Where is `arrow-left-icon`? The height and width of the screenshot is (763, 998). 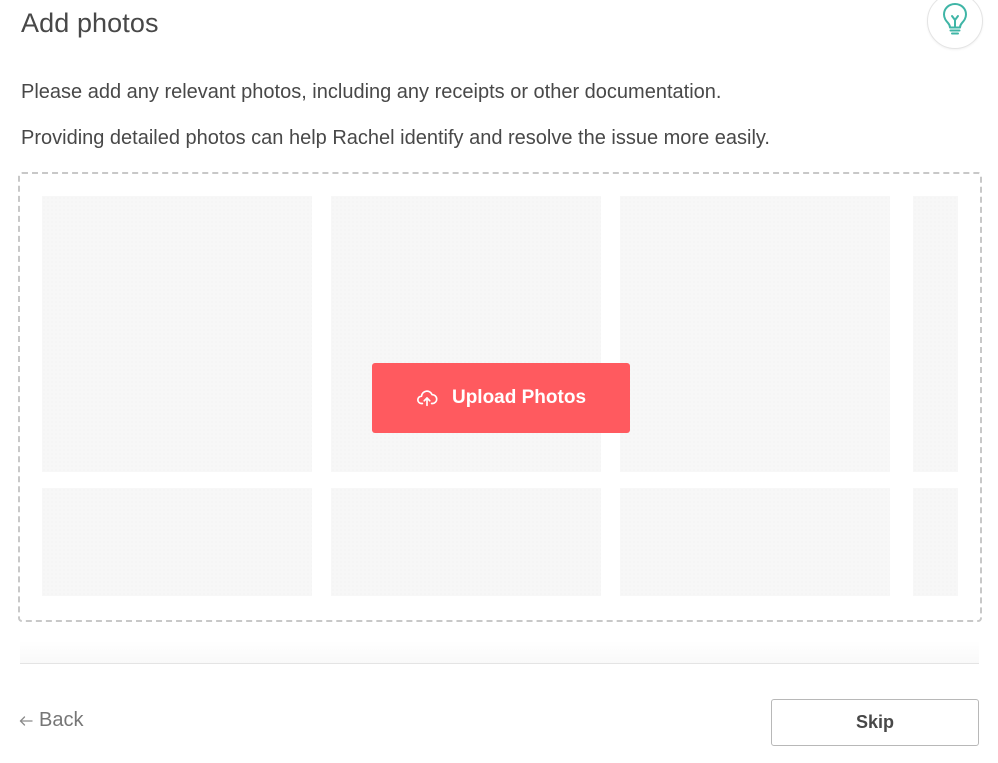 arrow-left-icon is located at coordinates (26, 721).